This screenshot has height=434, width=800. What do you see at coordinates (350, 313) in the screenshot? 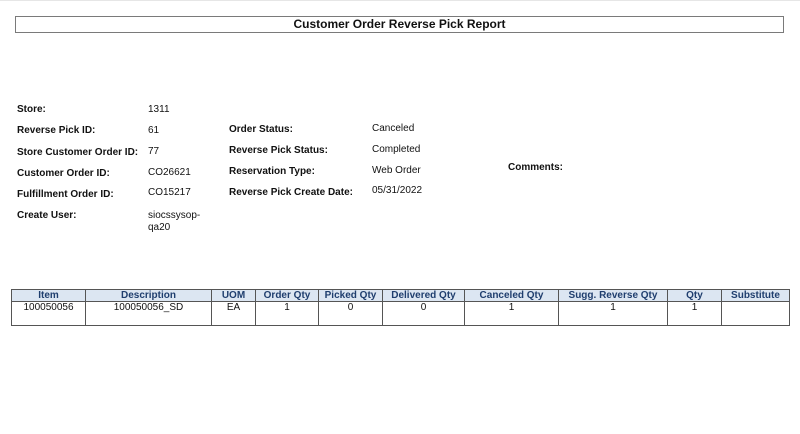
I see `cell-picked-qty: 0` at bounding box center [350, 313].